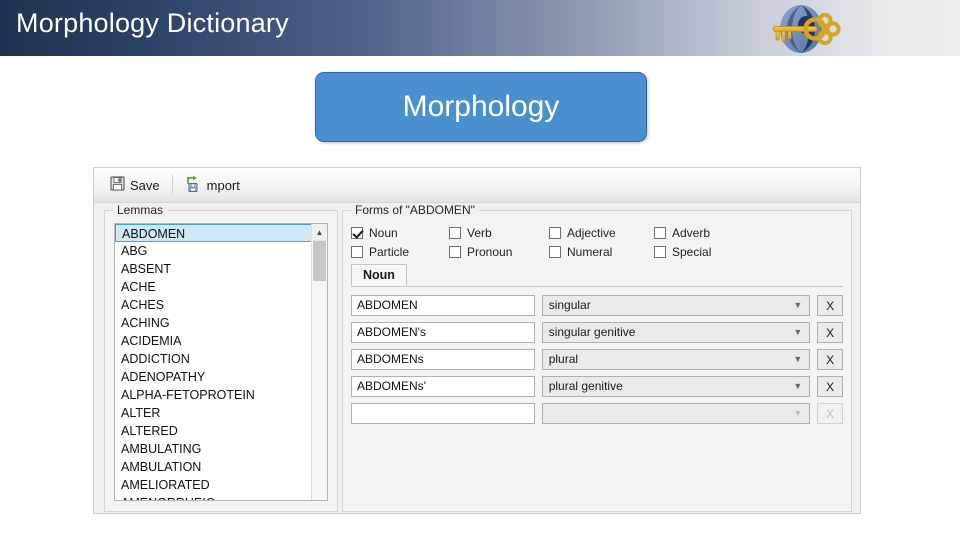  Describe the element at coordinates (692, 251) in the screenshot. I see `checkbox-label: Special` at that location.